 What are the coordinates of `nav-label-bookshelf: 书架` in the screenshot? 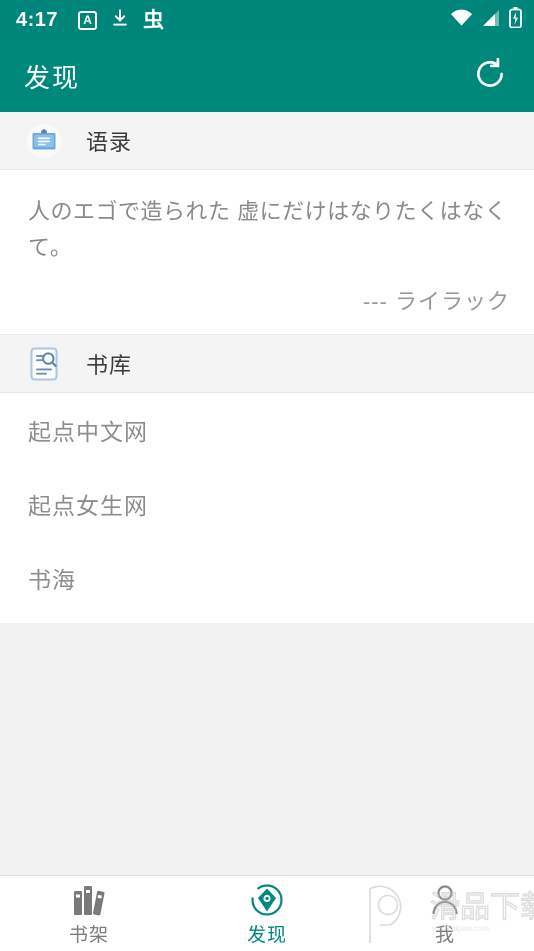 It's located at (88, 935).